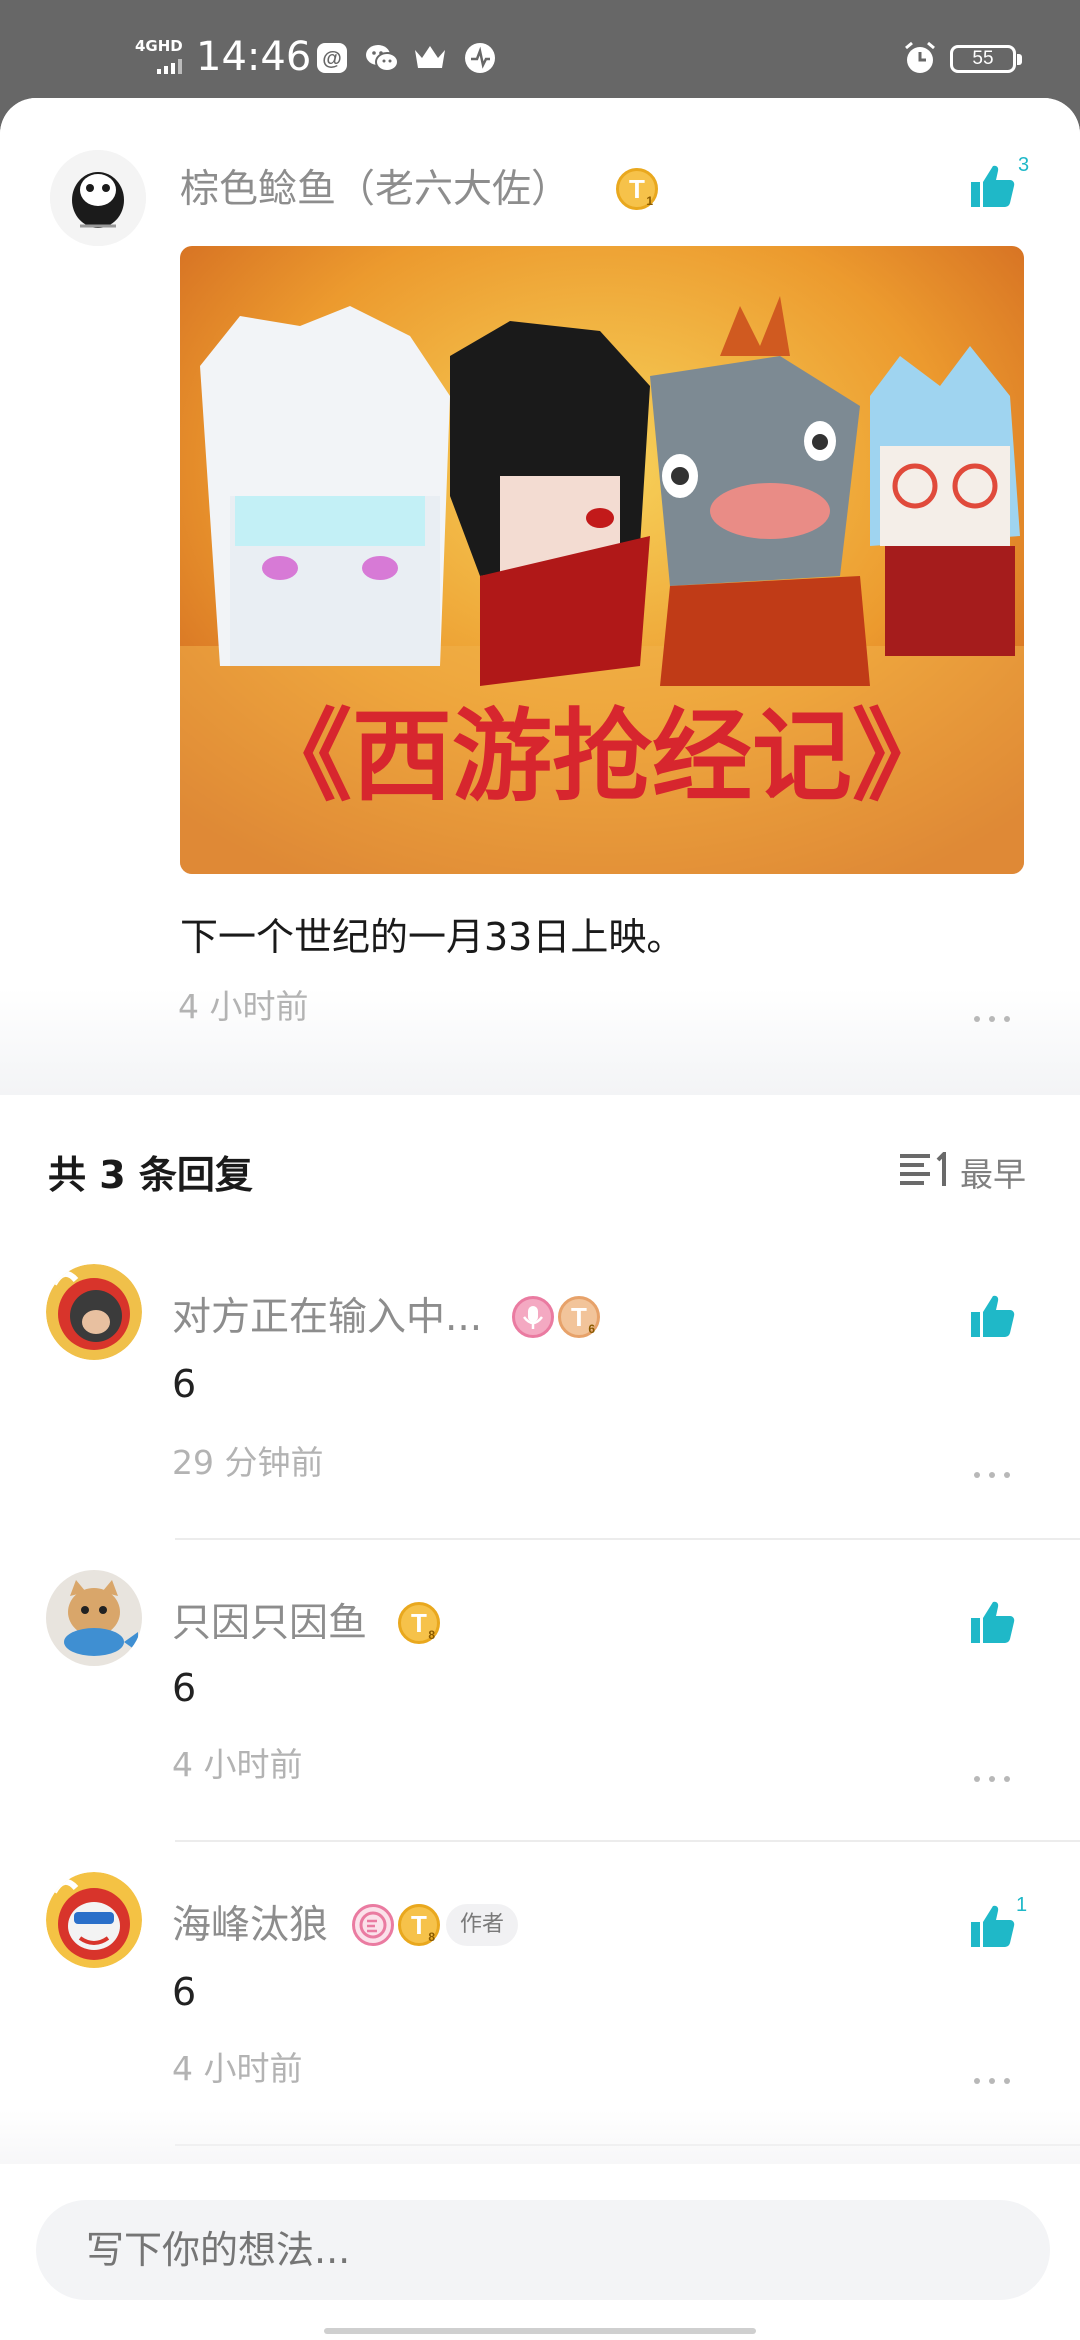 This screenshot has height=2340, width=1080. I want to click on microphone-badge-icon, so click(533, 1317).